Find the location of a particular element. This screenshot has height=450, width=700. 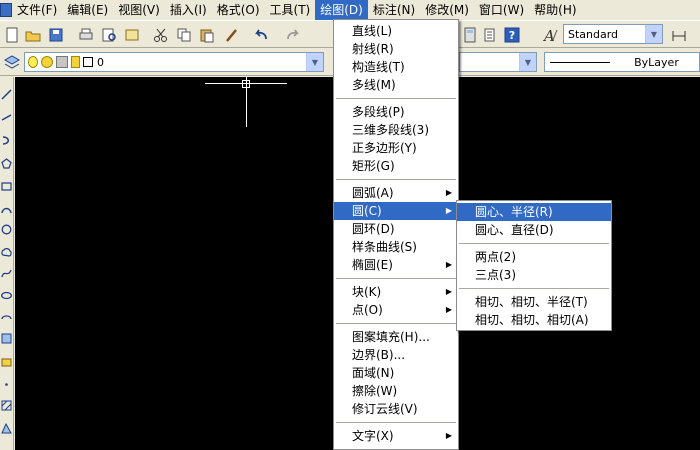

submenu-item-center-diameter: 圆心、直径(D) is located at coordinates (534, 230).